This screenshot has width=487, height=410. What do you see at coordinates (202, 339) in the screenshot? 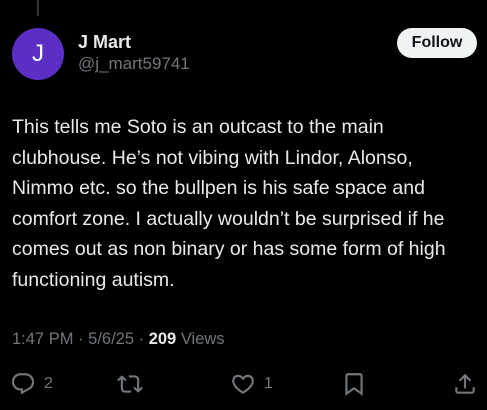
I see `views-label: Views` at bounding box center [202, 339].